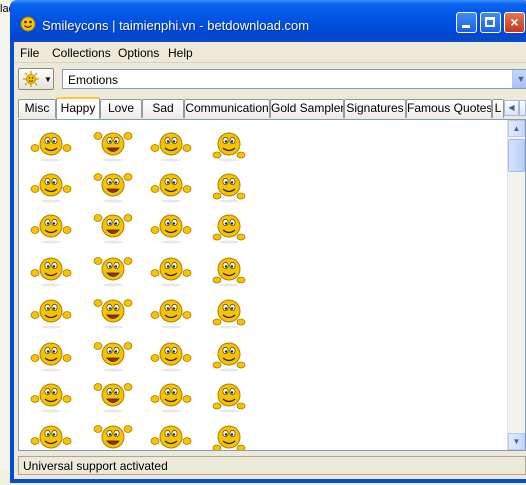 This screenshot has height=485, width=526. Describe the element at coordinates (466, 26) in the screenshot. I see `minimize-icon` at that location.